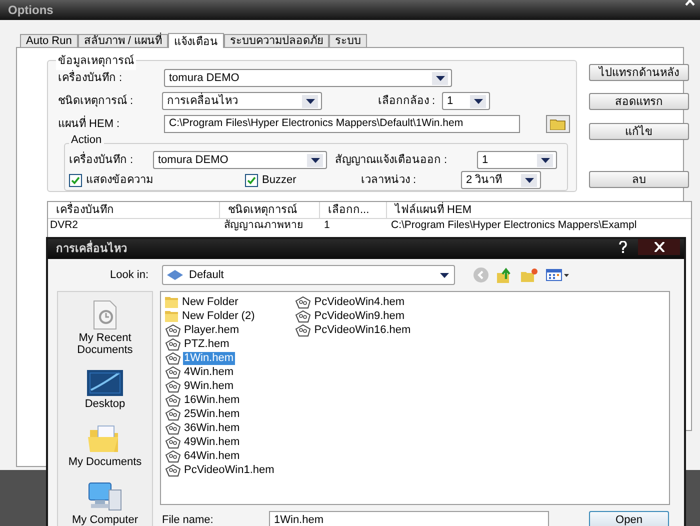 The width and height of the screenshot is (700, 526). I want to click on field-label: สัญญาณแจ้งเตือนออก :, so click(391, 160).